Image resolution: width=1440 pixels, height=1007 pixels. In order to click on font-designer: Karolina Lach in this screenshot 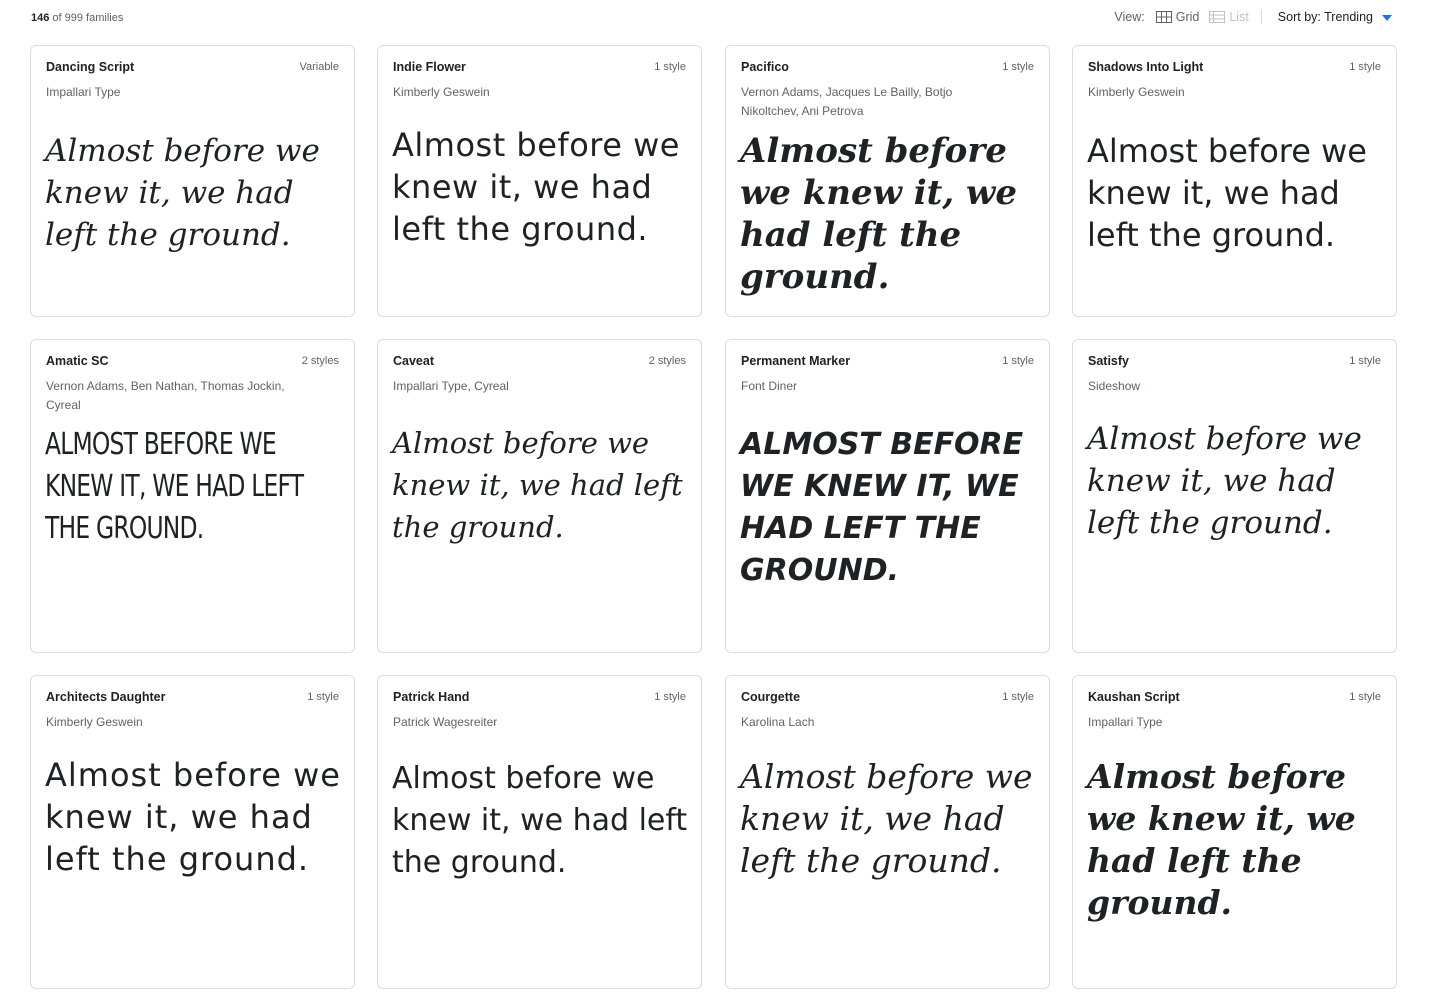, I will do `click(778, 722)`.